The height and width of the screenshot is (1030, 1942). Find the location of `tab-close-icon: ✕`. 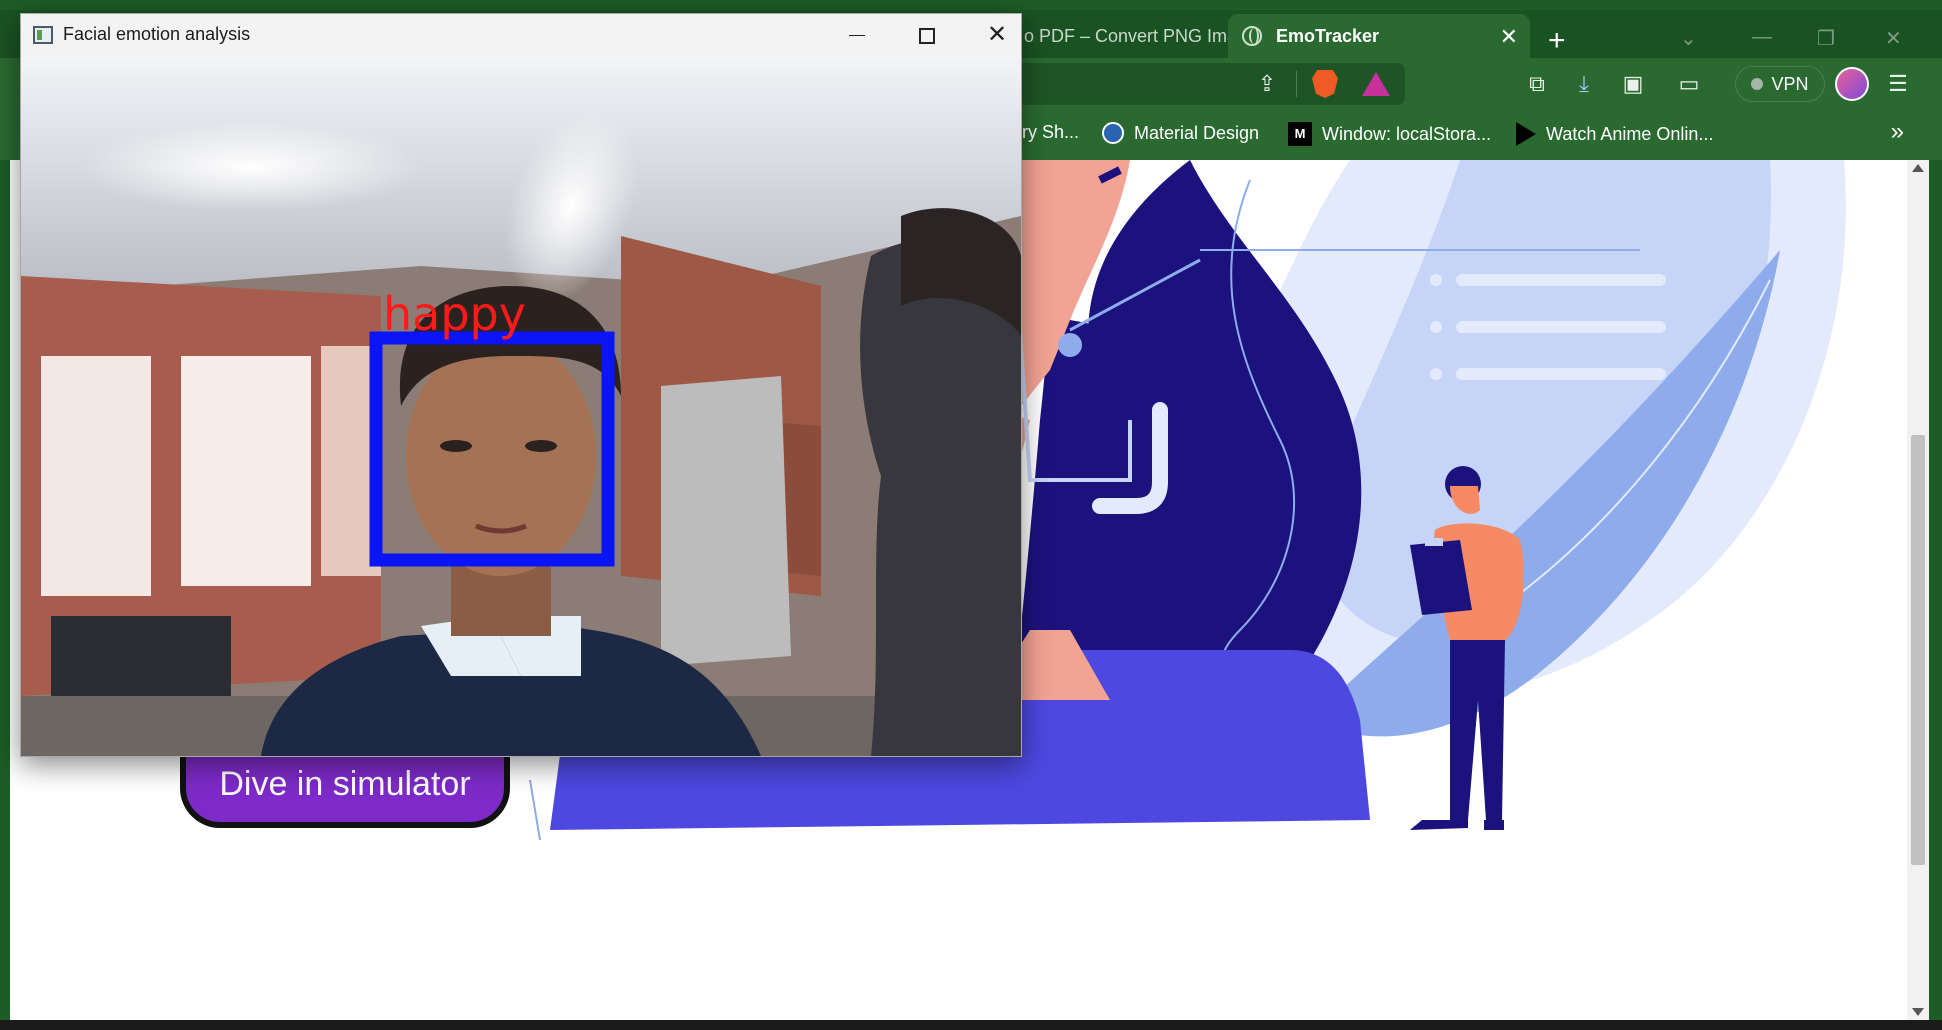

tab-close-icon: ✕ is located at coordinates (1509, 37).